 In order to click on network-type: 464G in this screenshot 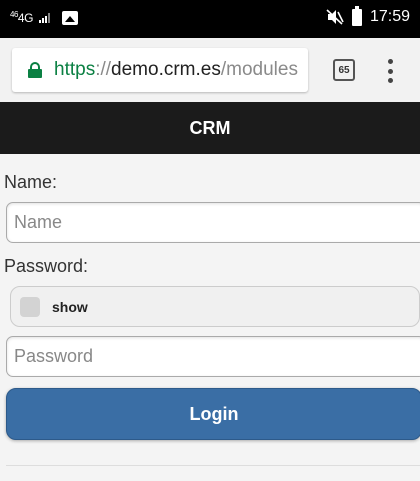, I will do `click(21, 17)`.